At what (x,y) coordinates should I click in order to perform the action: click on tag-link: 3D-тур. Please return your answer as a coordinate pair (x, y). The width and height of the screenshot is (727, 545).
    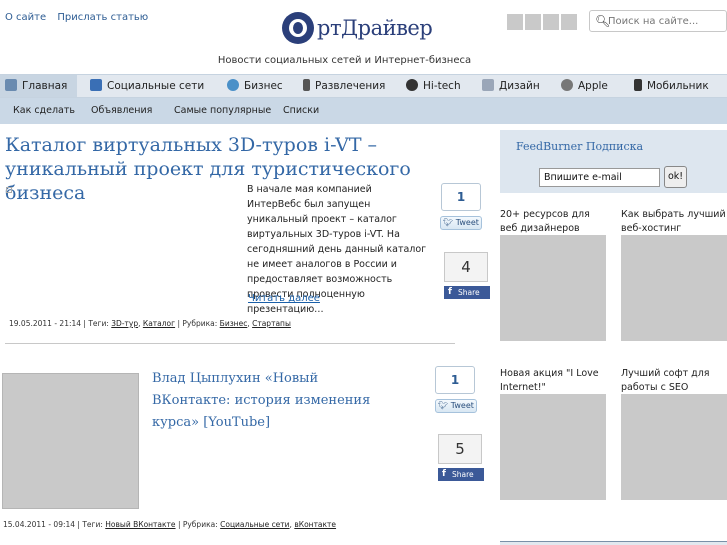
    Looking at the image, I should click on (124, 323).